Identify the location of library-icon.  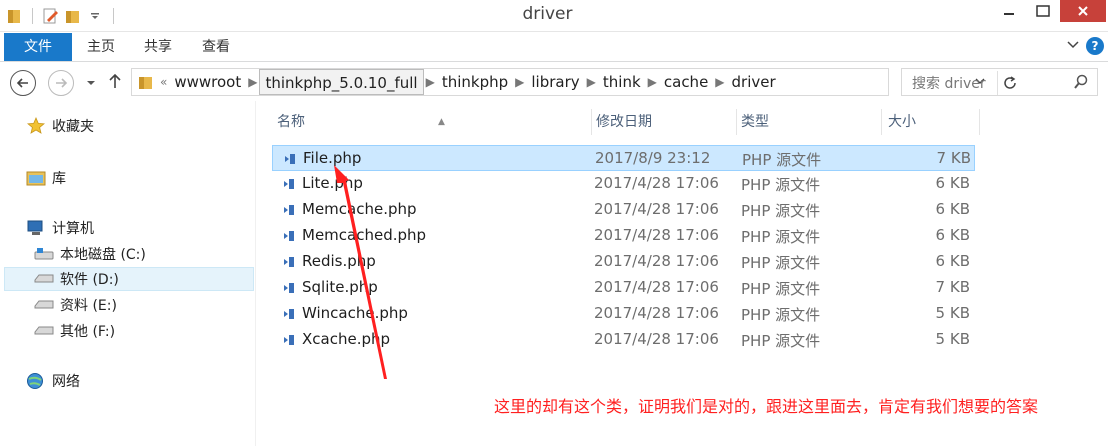
(36, 178).